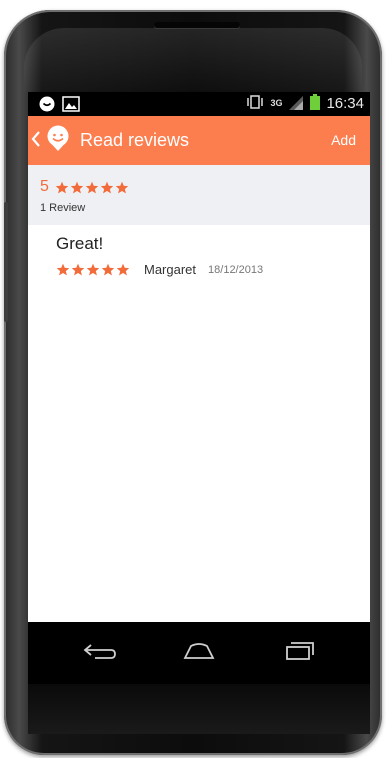 The image size is (386, 758). I want to click on review-item: Great! Margaret 18/12/2013, so click(159, 255).